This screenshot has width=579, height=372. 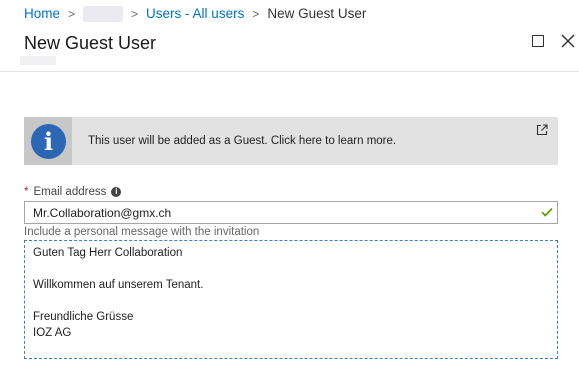 I want to click on message-line: IOZ AG, so click(x=52, y=333).